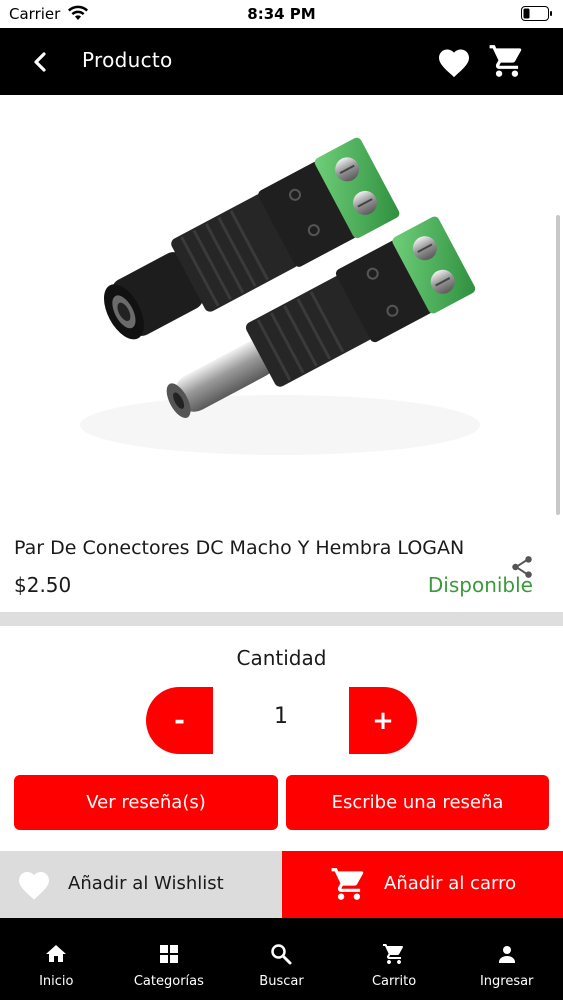 Image resolution: width=563 pixels, height=1000 pixels. I want to click on tab-label: Carrito, so click(394, 981).